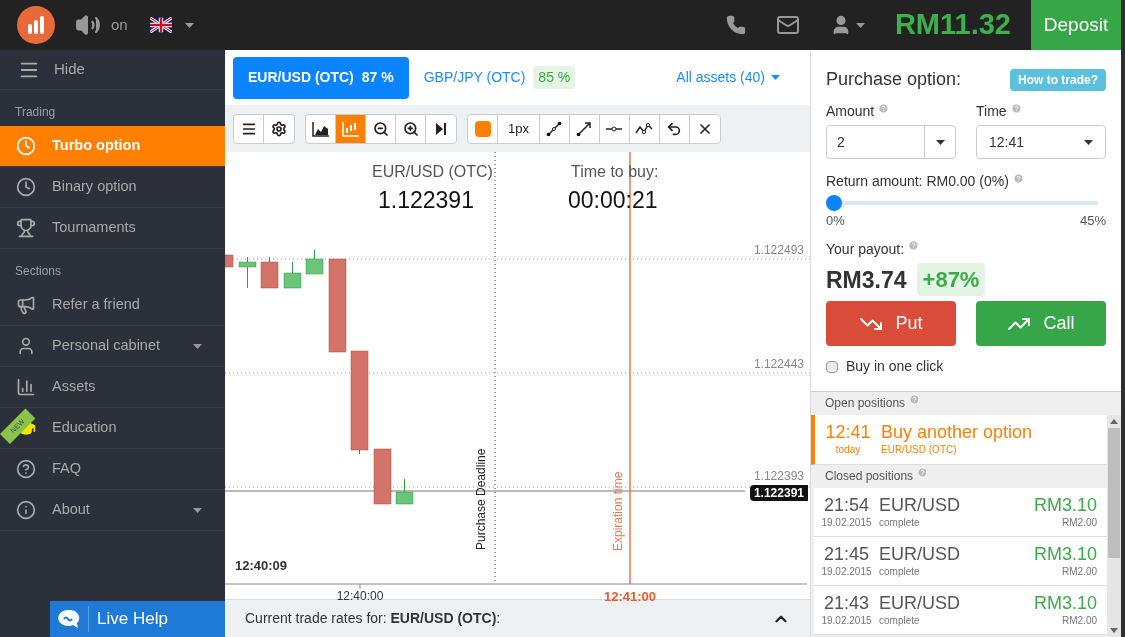 The width and height of the screenshot is (1125, 637). What do you see at coordinates (320, 128) in the screenshot?
I see `area-chart-icon` at bounding box center [320, 128].